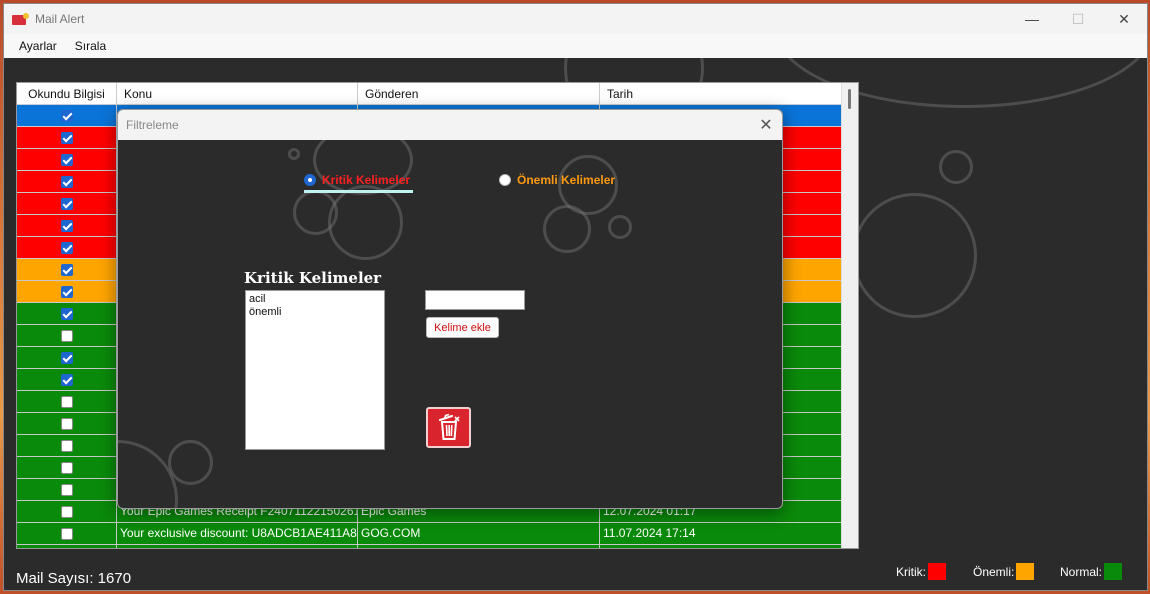 Image resolution: width=1150 pixels, height=594 pixels. Describe the element at coordinates (849, 315) in the screenshot. I see `grid-scrollbar` at that location.